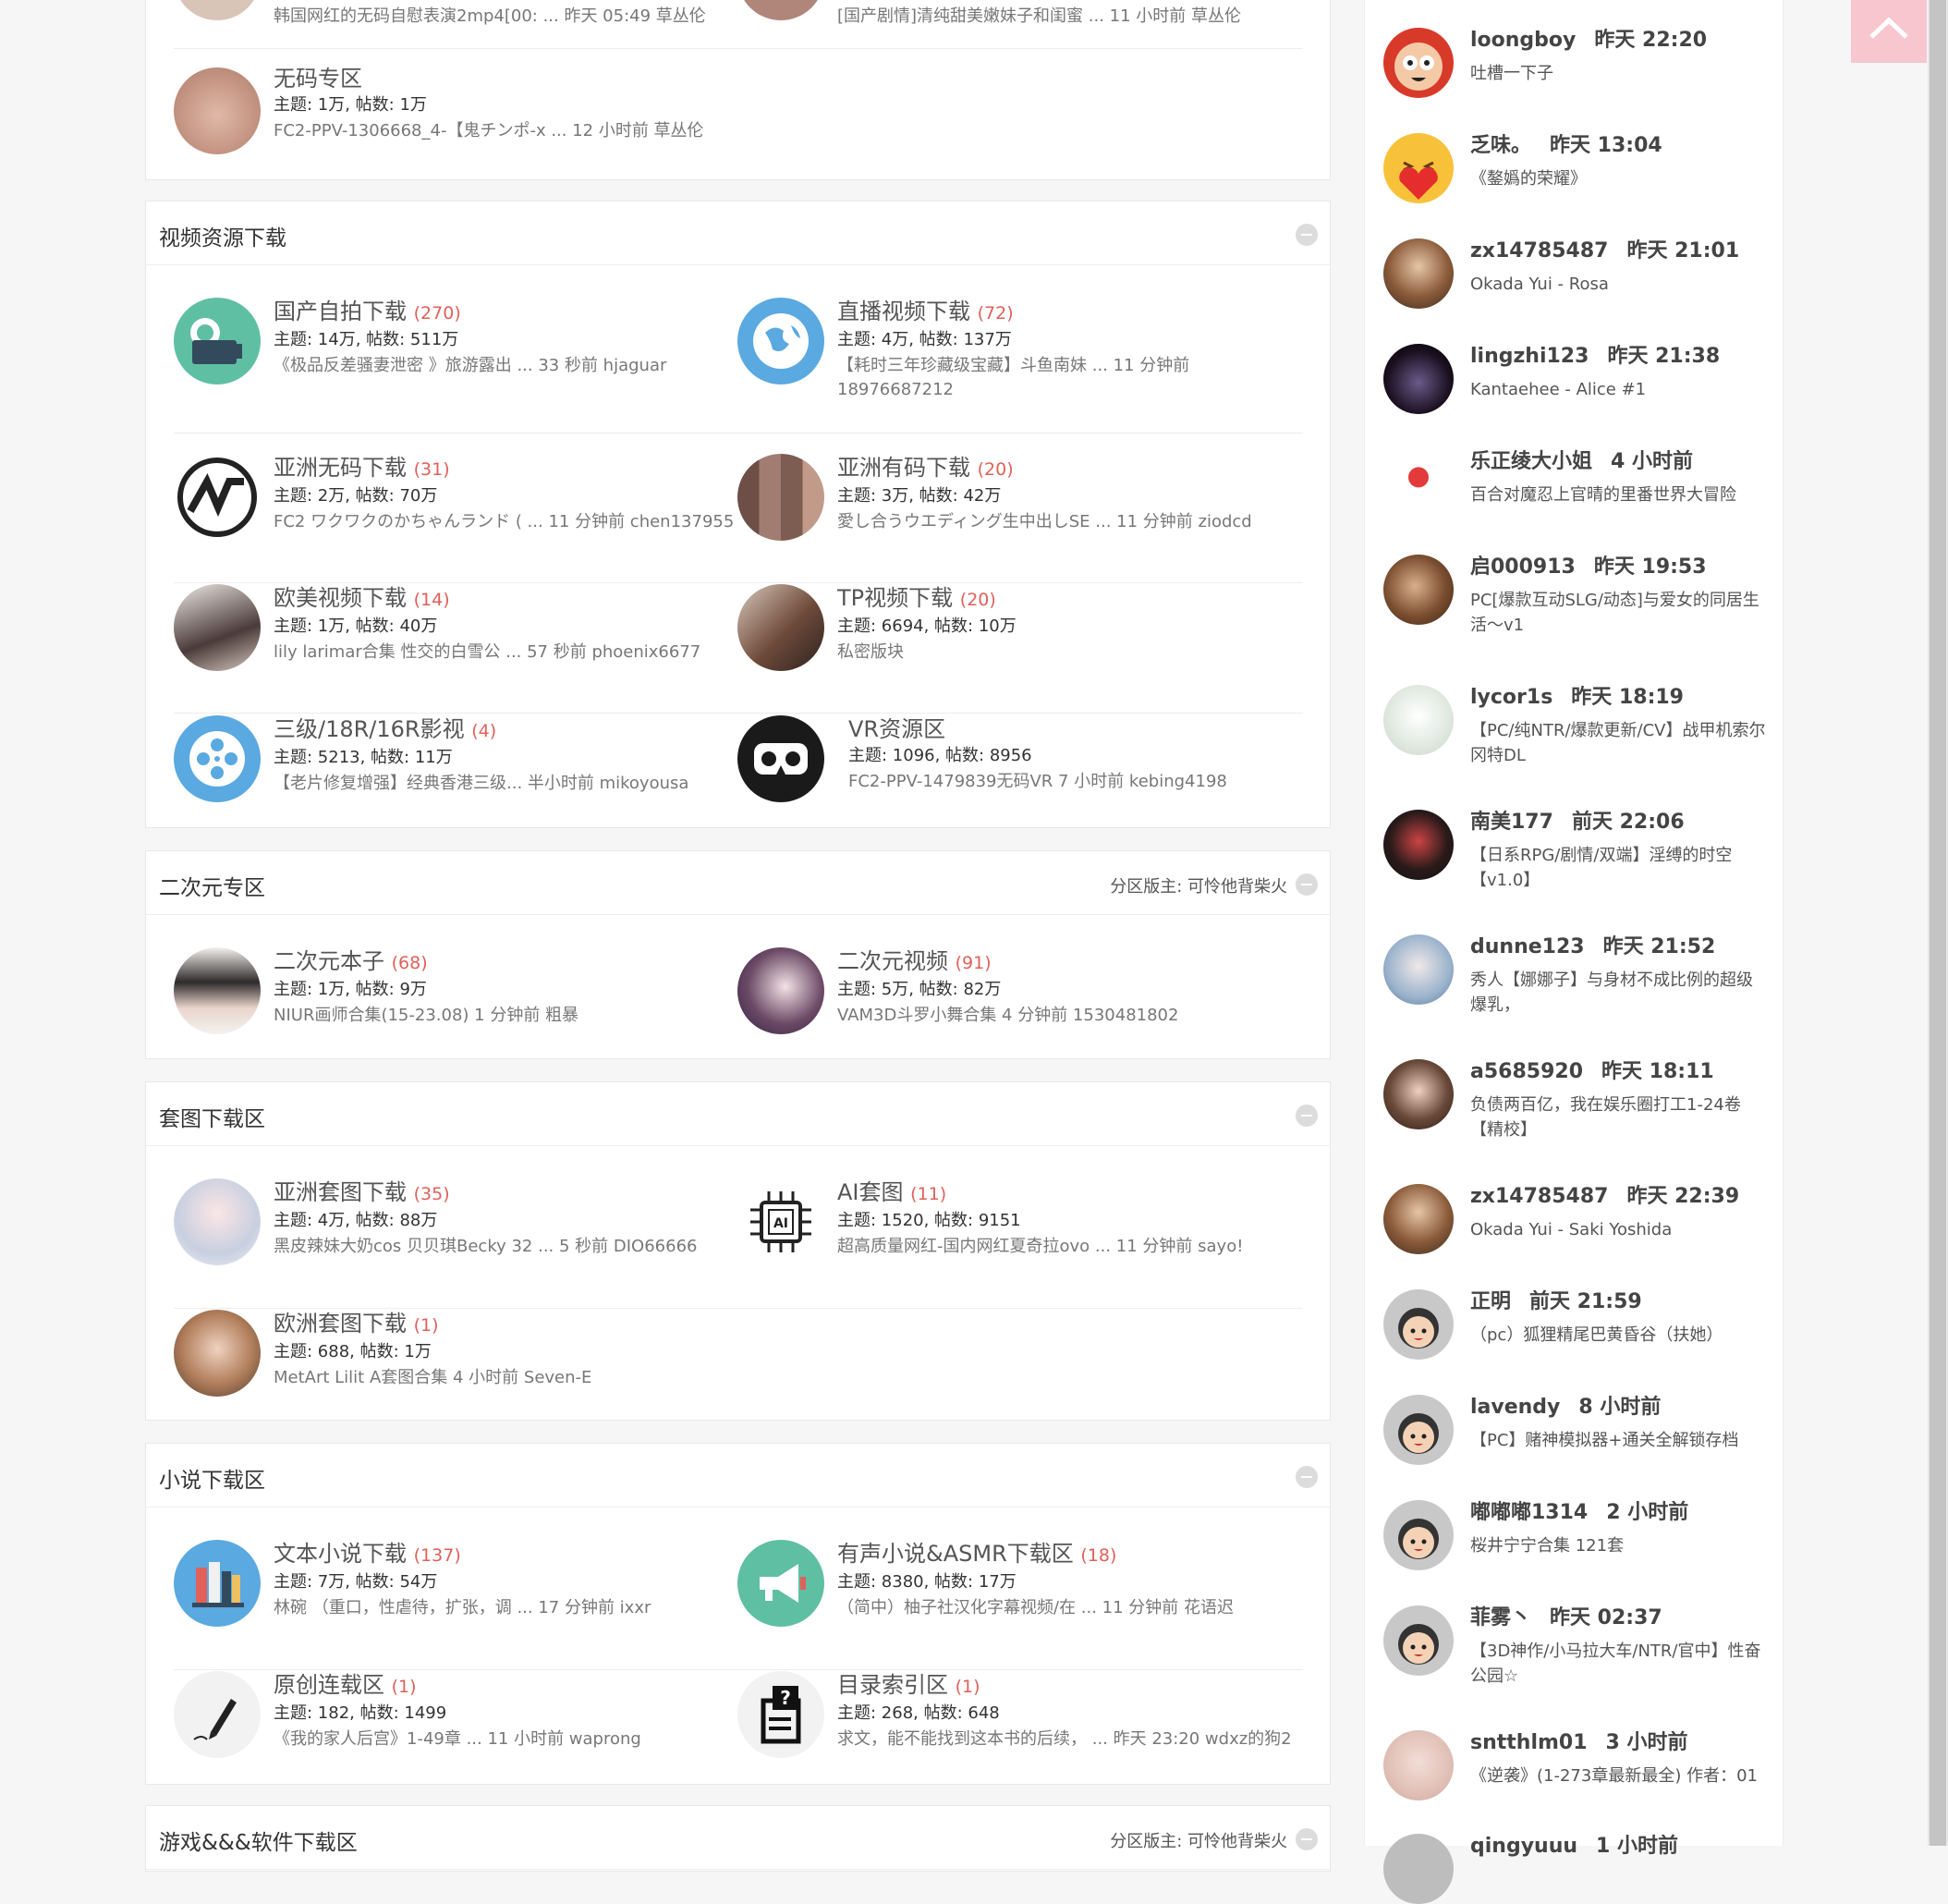 This screenshot has width=1948, height=1904. I want to click on post-author: 启000913, so click(1523, 567).